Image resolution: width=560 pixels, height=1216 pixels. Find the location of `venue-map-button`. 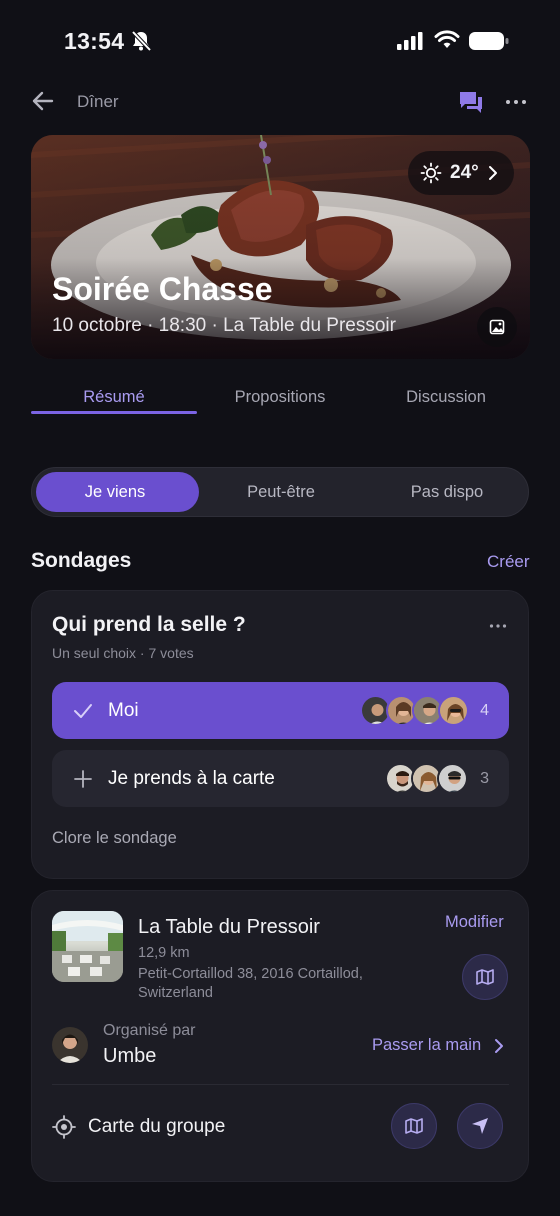

venue-map-button is located at coordinates (485, 977).